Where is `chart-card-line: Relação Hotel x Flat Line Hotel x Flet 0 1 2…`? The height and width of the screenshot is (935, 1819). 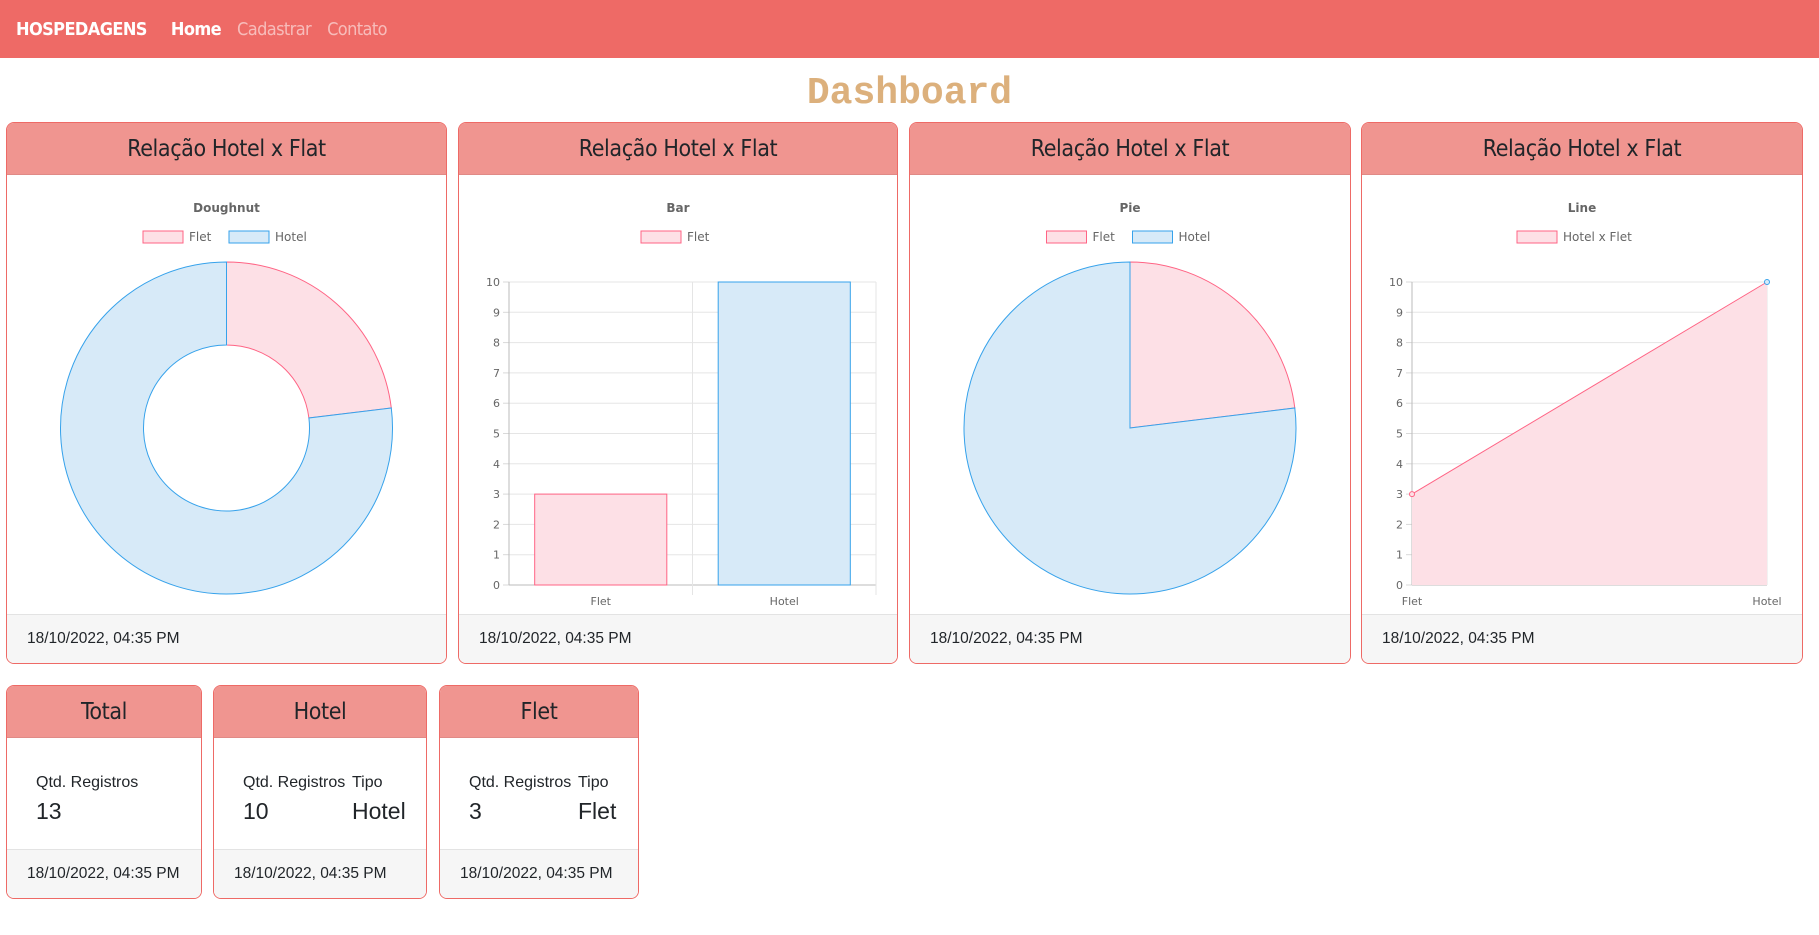 chart-card-line: Relação Hotel x Flat Line Hotel x Flet 0 1 2… is located at coordinates (1582, 393).